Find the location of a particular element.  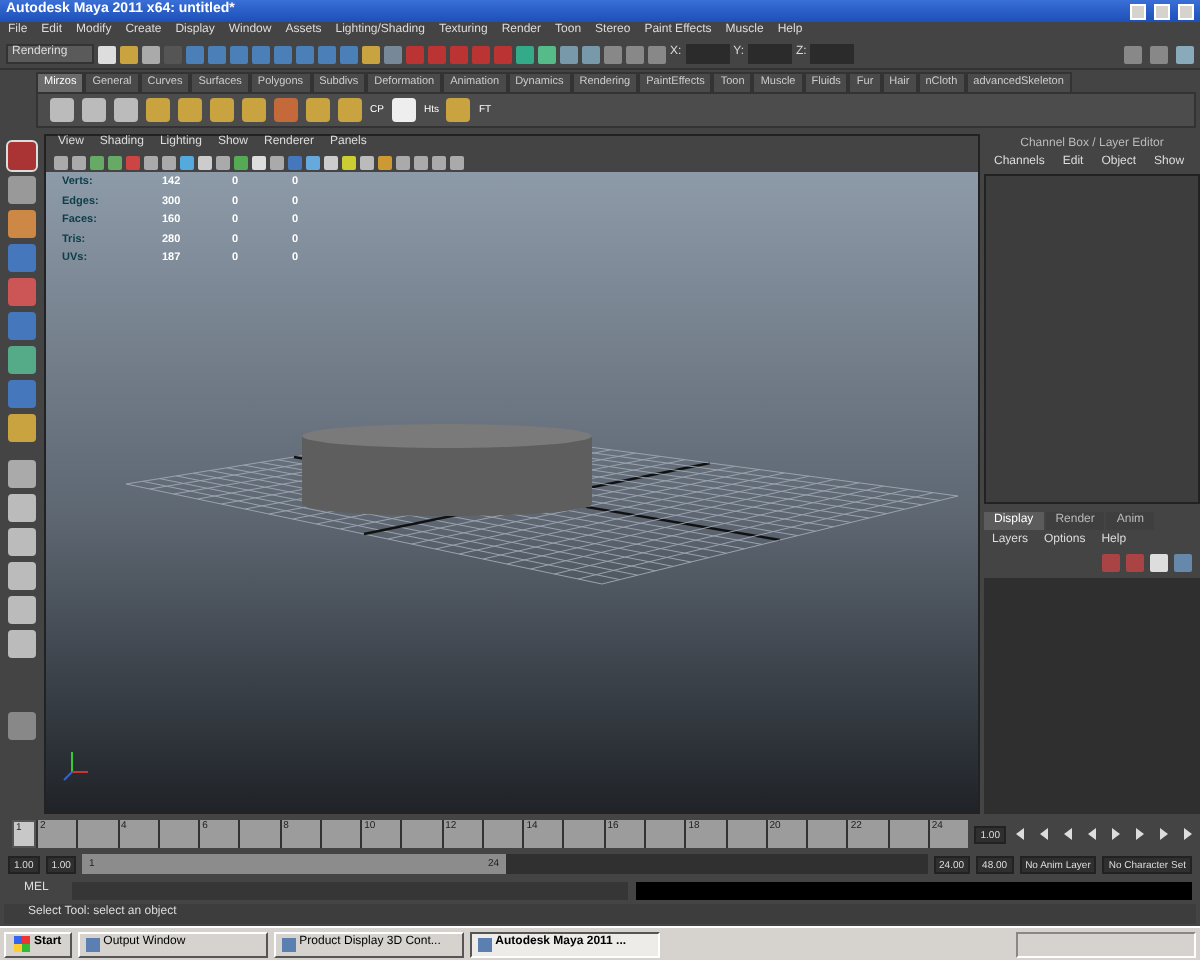

maximize-button is located at coordinates (1162, 11).